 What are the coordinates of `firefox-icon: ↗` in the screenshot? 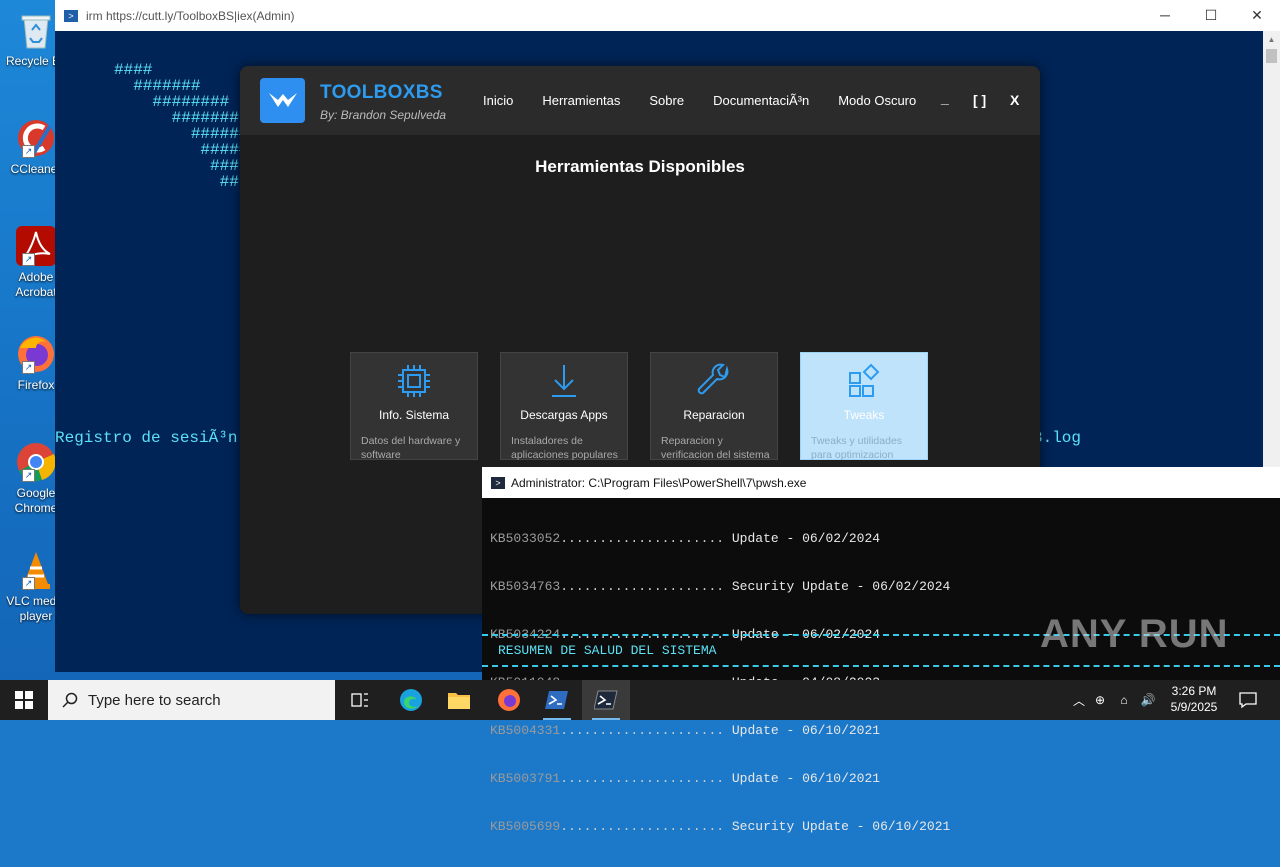 It's located at (36, 354).